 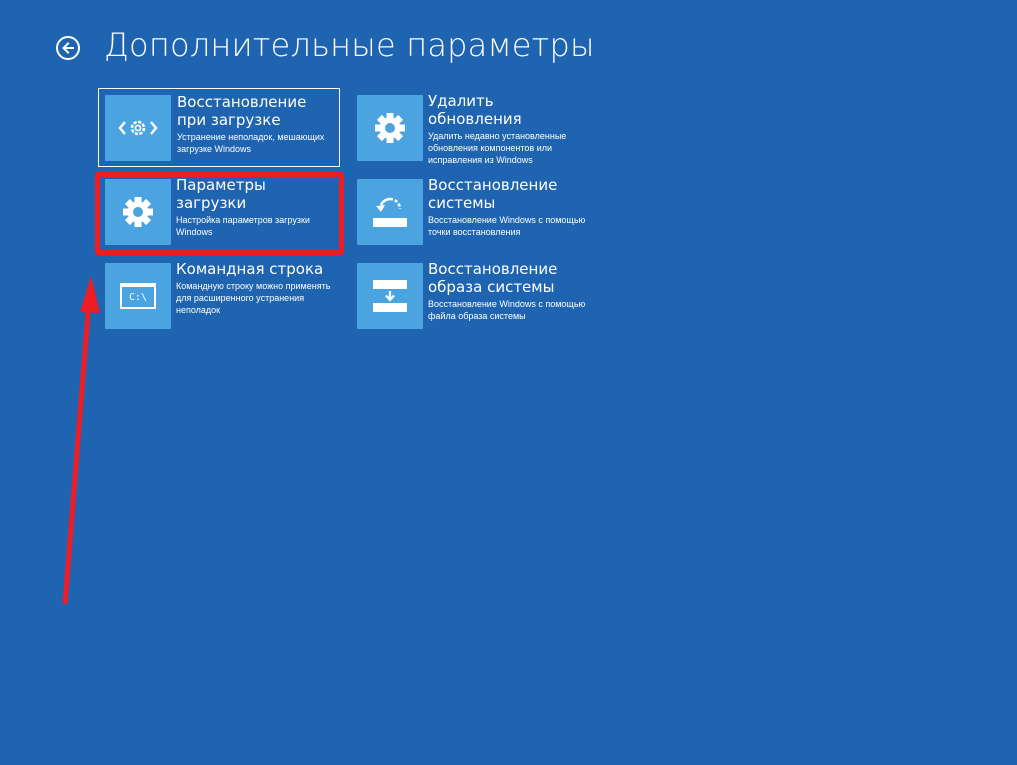 I want to click on tile-description: Настройка параметров загрузки Windows, so click(x=243, y=226).